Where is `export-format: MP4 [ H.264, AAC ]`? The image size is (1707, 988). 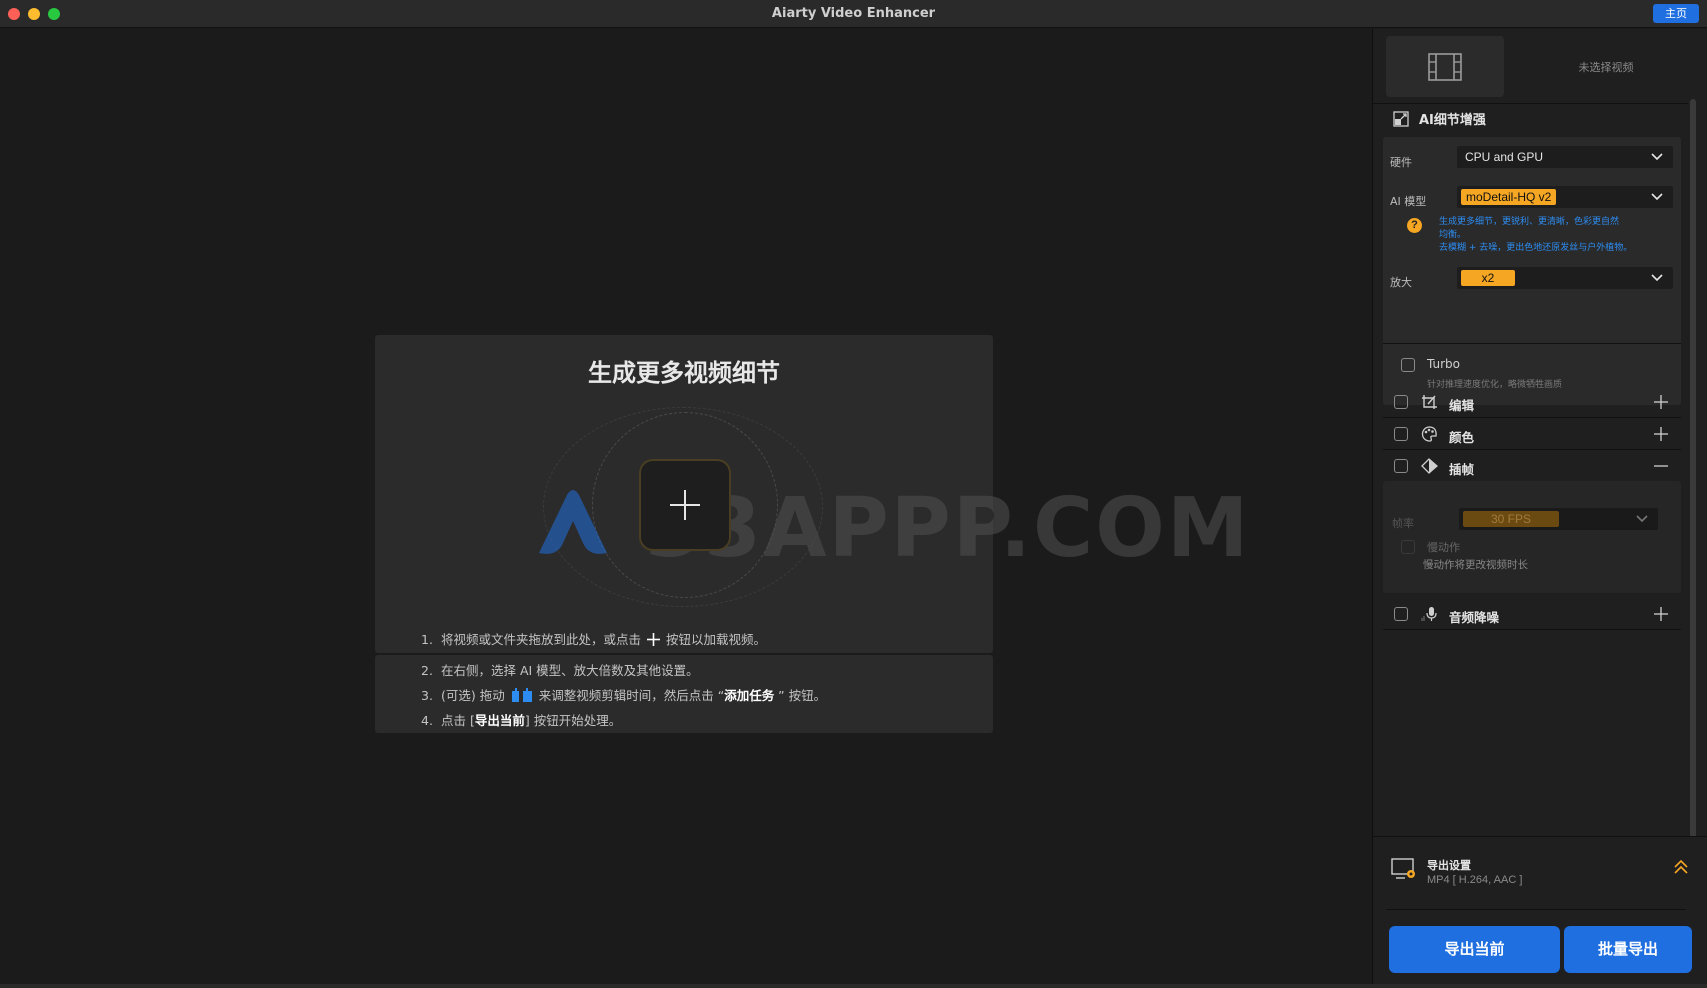 export-format: MP4 [ H.264, AAC ] is located at coordinates (1475, 880).